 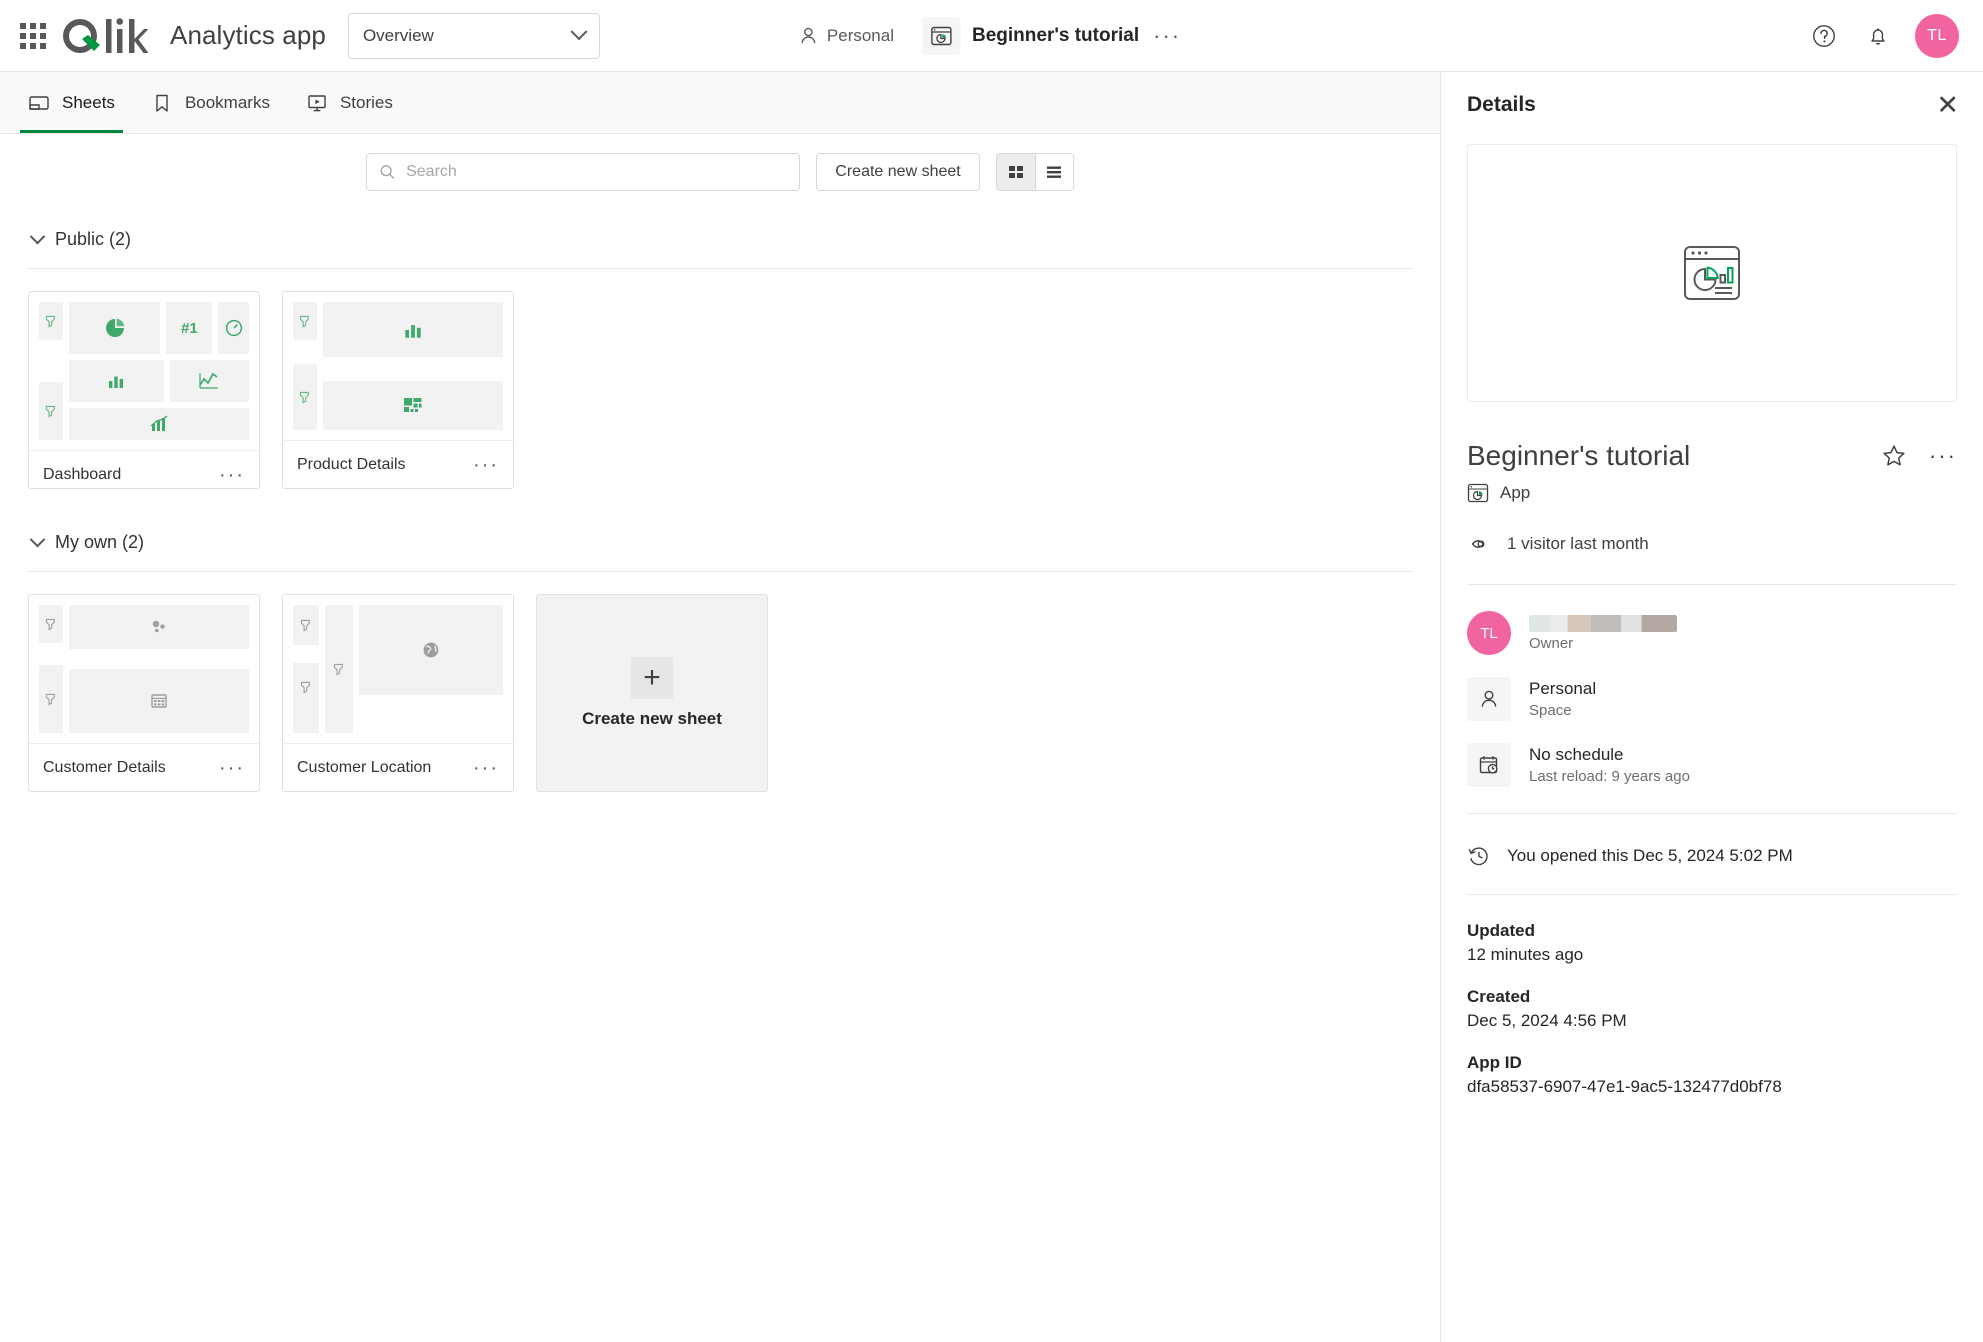 I want to click on section-my-own-title: My own (2), so click(x=100, y=541).